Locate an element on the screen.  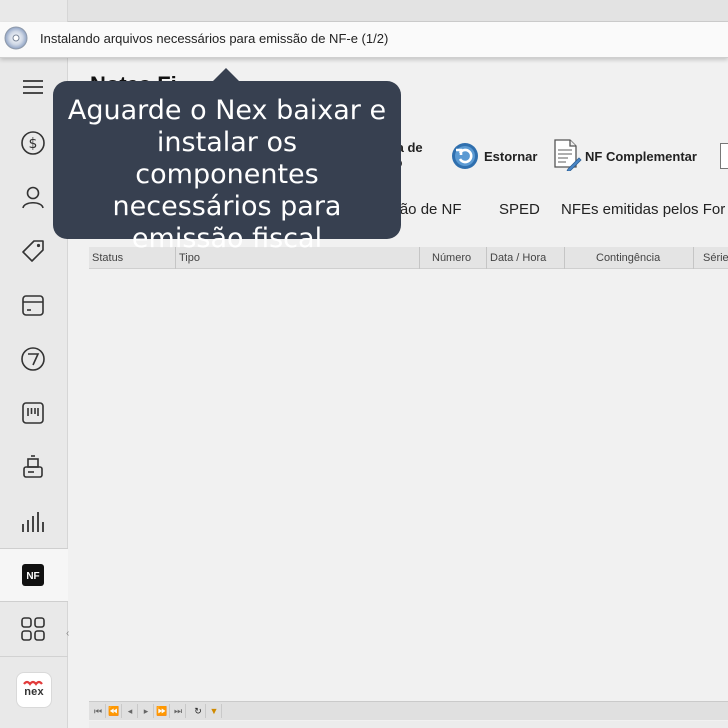
document-edit-icon is located at coordinates (567, 155).